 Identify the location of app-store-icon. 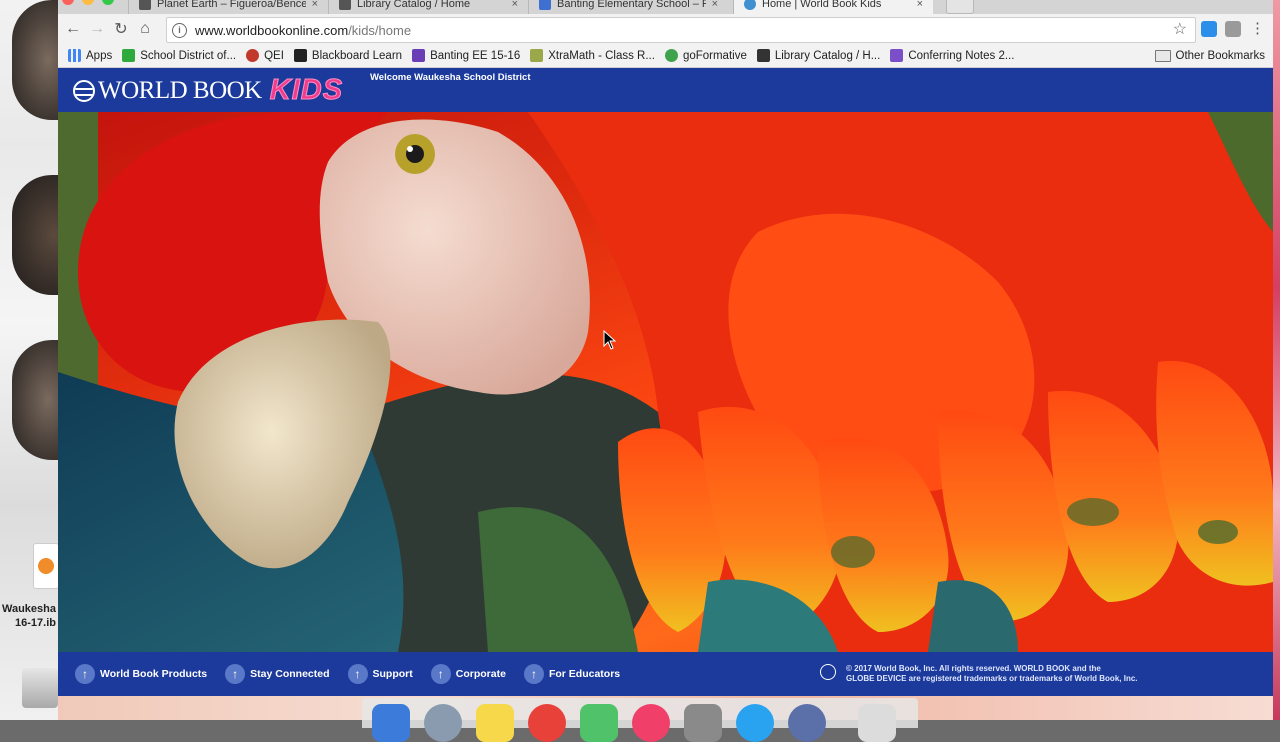
(755, 723).